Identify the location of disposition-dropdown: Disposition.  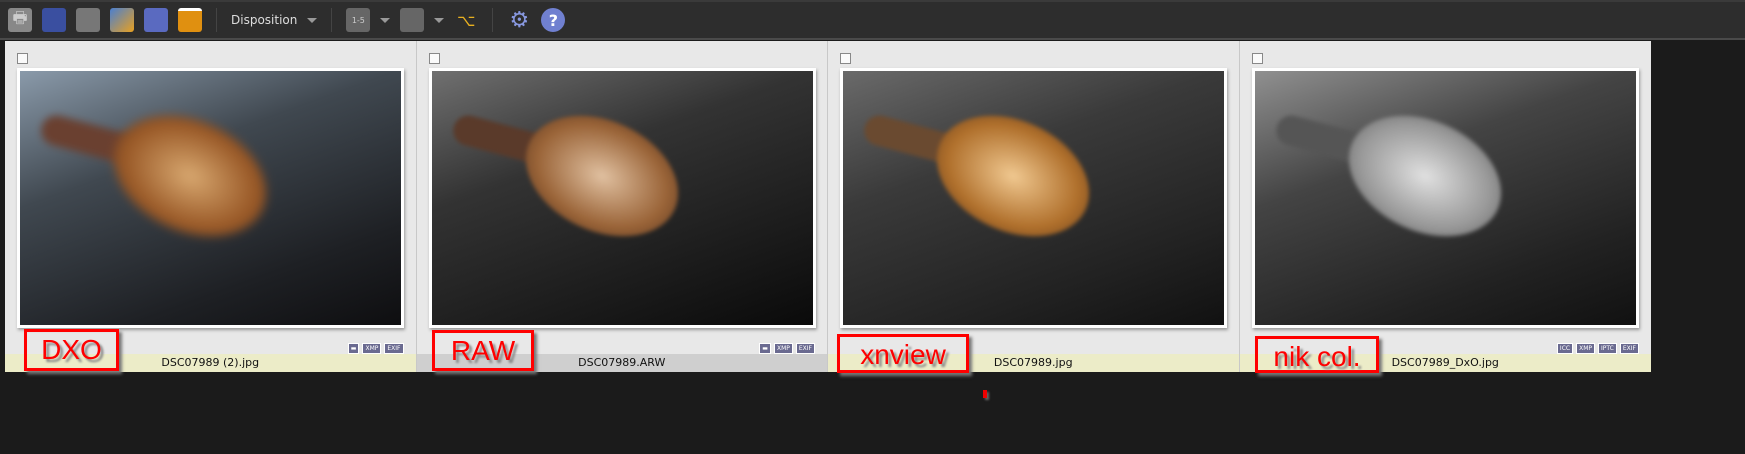
(274, 20).